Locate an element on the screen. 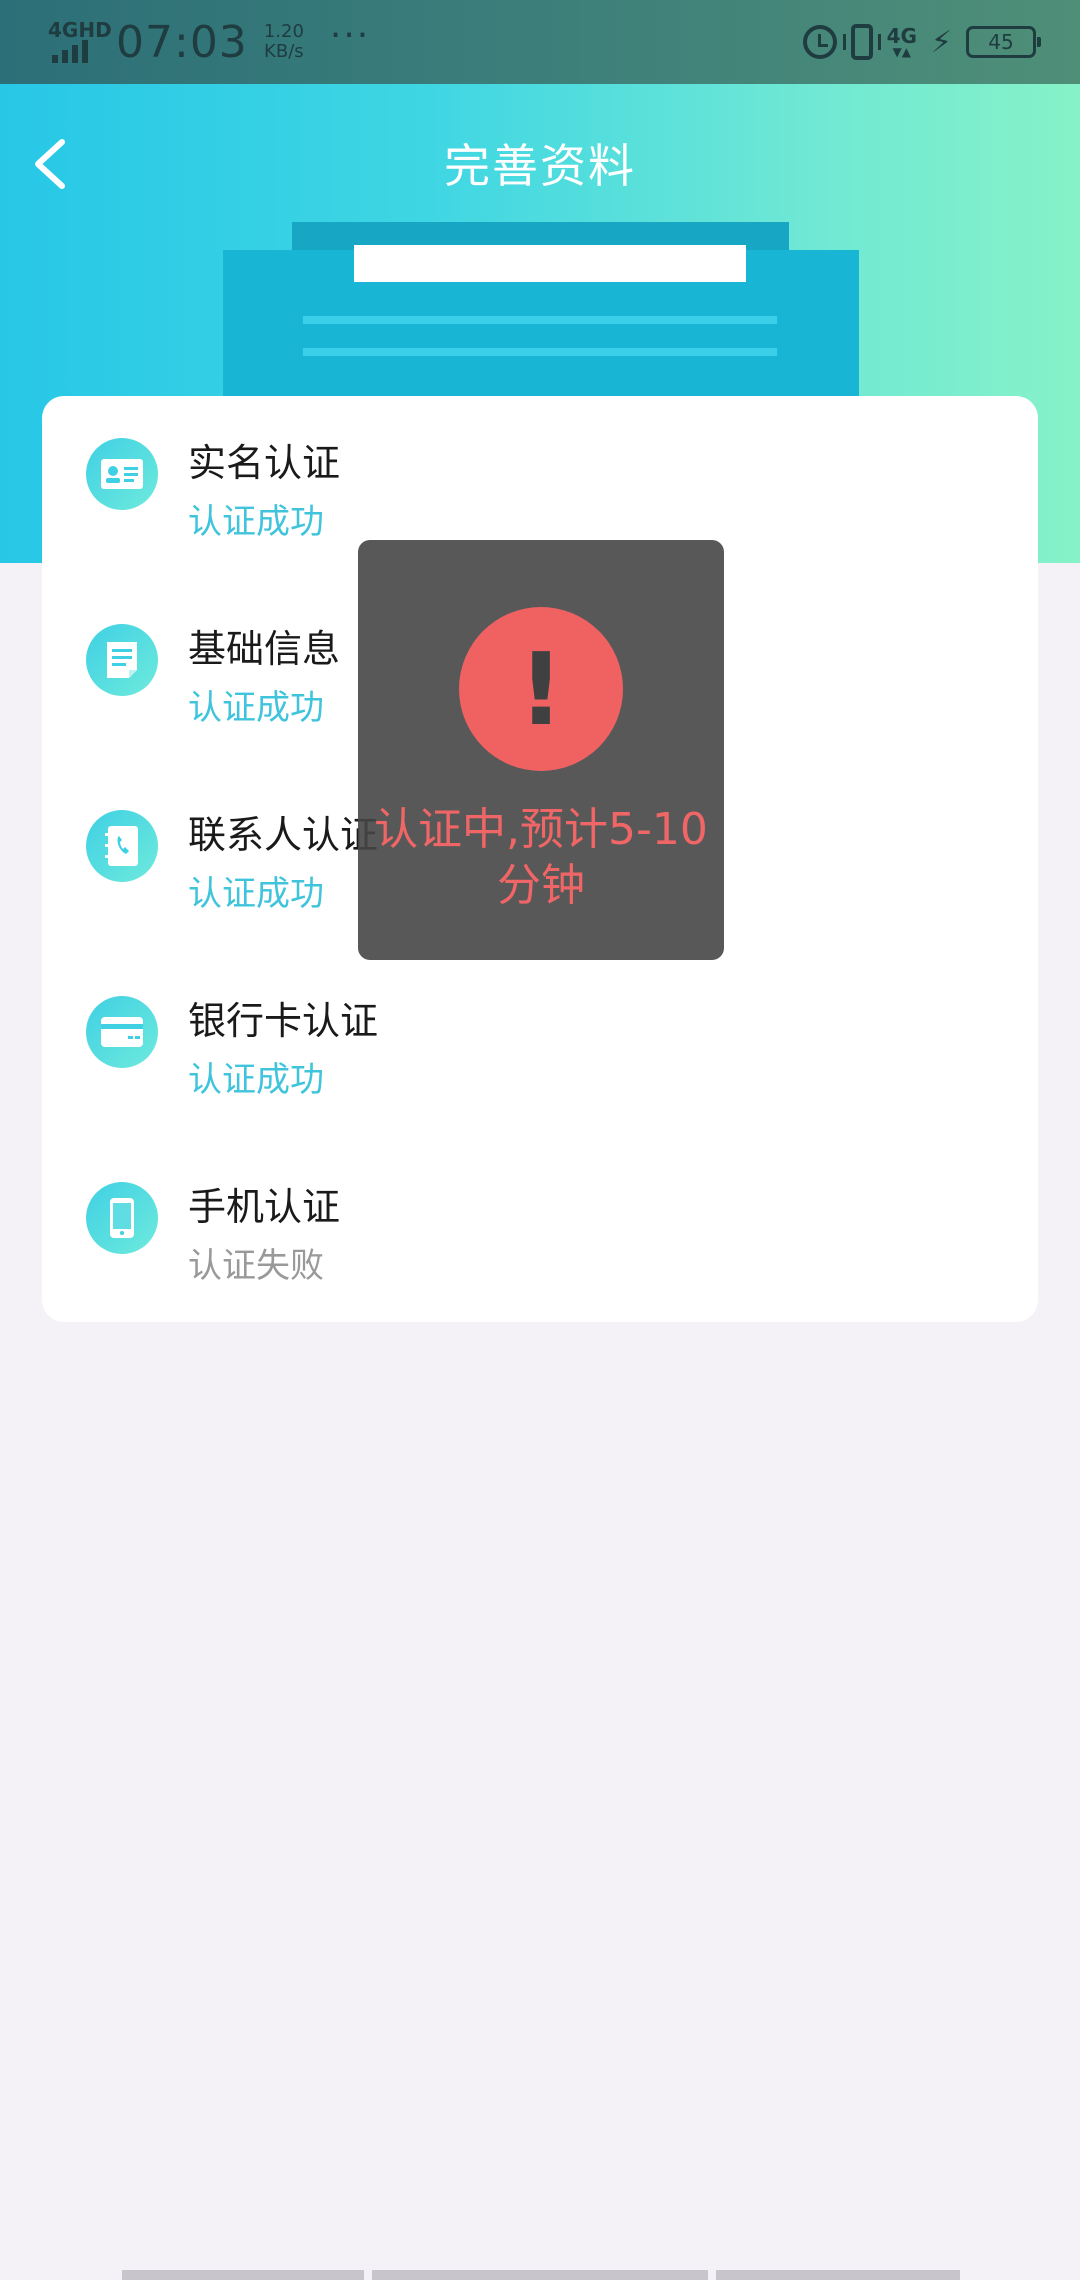 The image size is (1080, 2280). item-title: 联系人认证 is located at coordinates (283, 835).